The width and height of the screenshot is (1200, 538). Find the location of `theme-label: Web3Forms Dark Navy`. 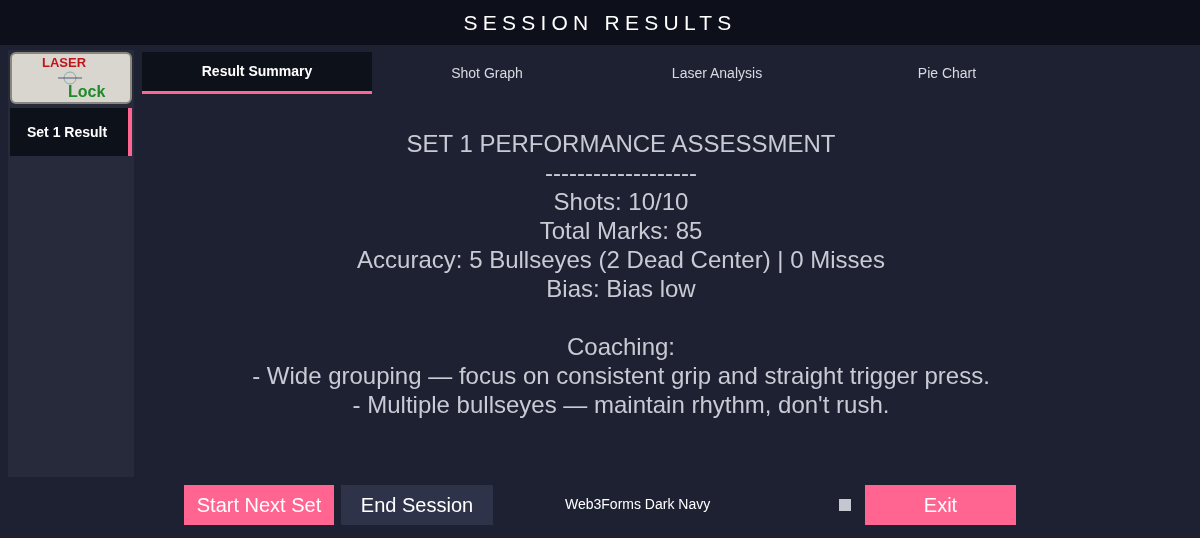

theme-label: Web3Forms Dark Navy is located at coordinates (638, 504).